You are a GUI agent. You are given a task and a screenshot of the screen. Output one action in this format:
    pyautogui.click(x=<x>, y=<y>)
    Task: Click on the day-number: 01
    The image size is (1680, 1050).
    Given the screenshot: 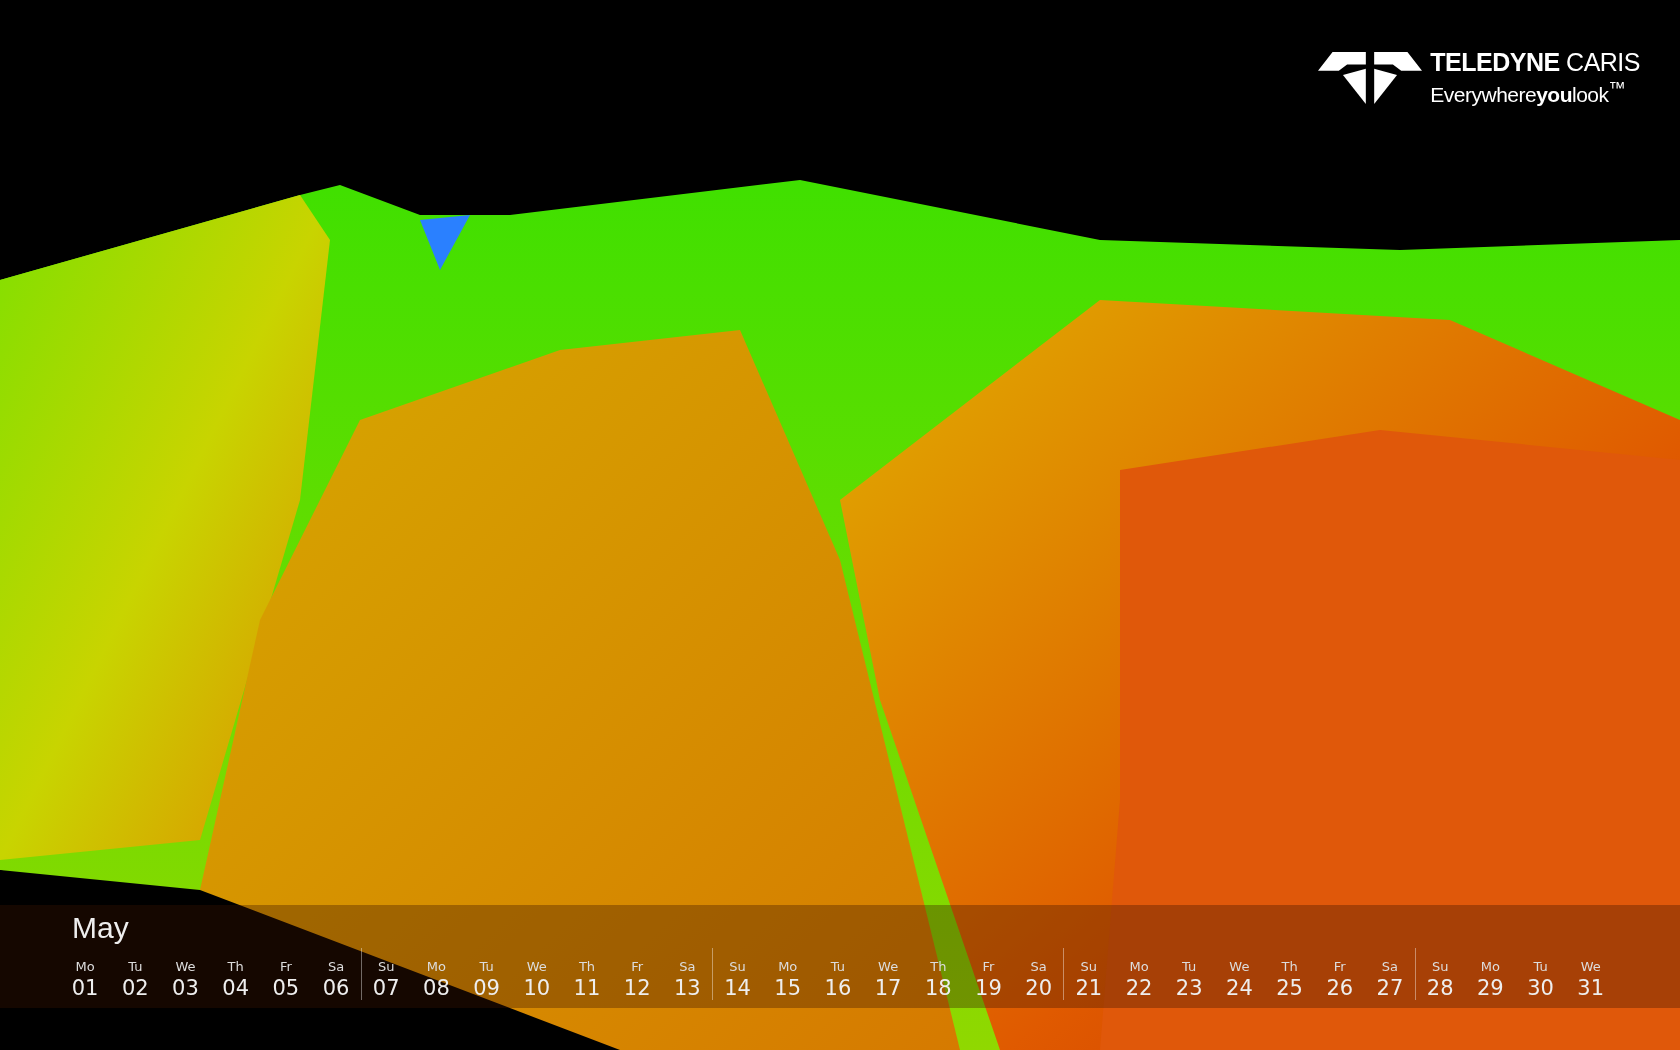 What is the action you would take?
    pyautogui.click(x=85, y=988)
    